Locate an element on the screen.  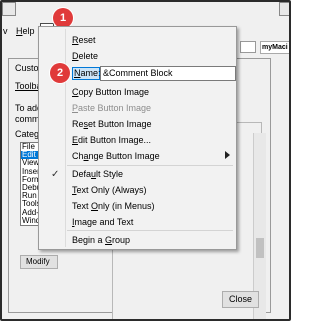
step-marker-1: 1 is located at coordinates (63, 18).